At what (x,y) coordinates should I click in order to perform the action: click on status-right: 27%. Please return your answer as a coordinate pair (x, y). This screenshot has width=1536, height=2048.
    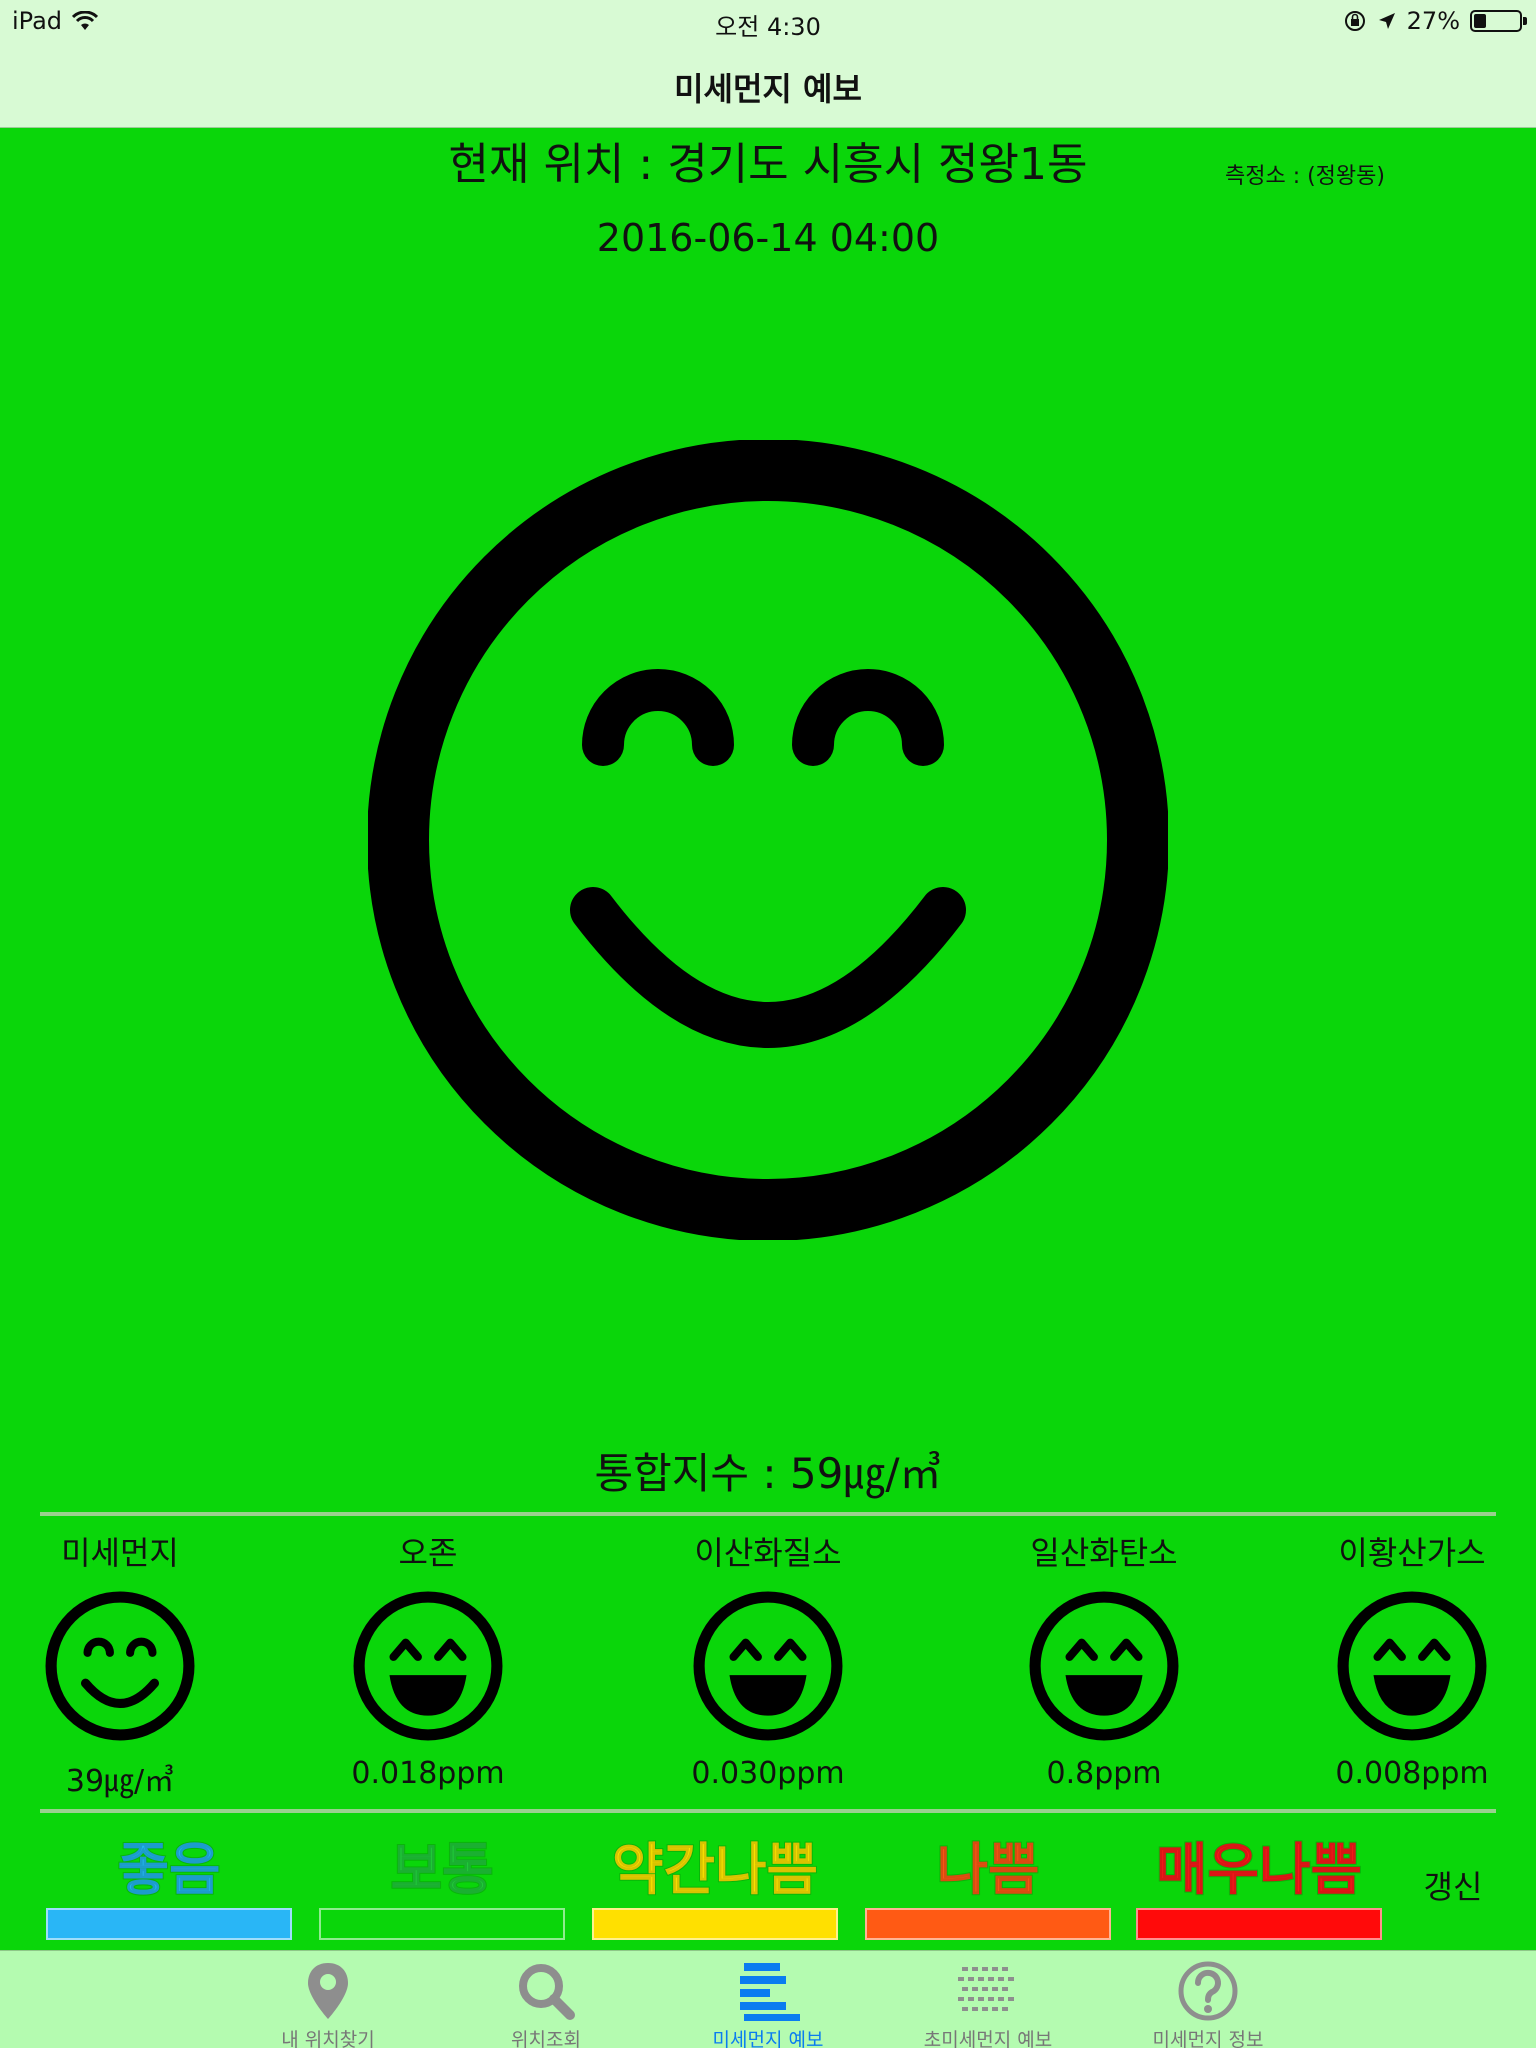
    Looking at the image, I should click on (1435, 21).